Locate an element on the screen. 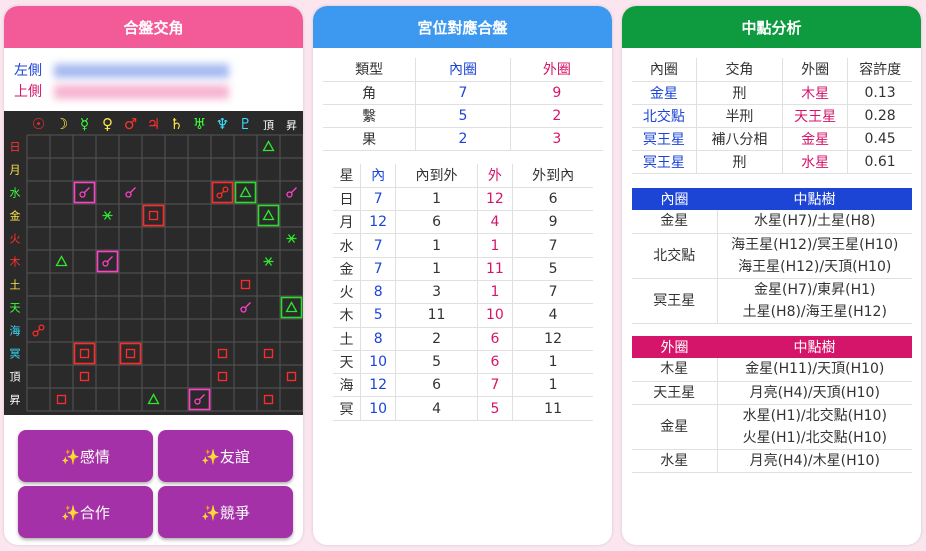 The height and width of the screenshot is (551, 926). planet-glyph: ☉ is located at coordinates (38, 124).